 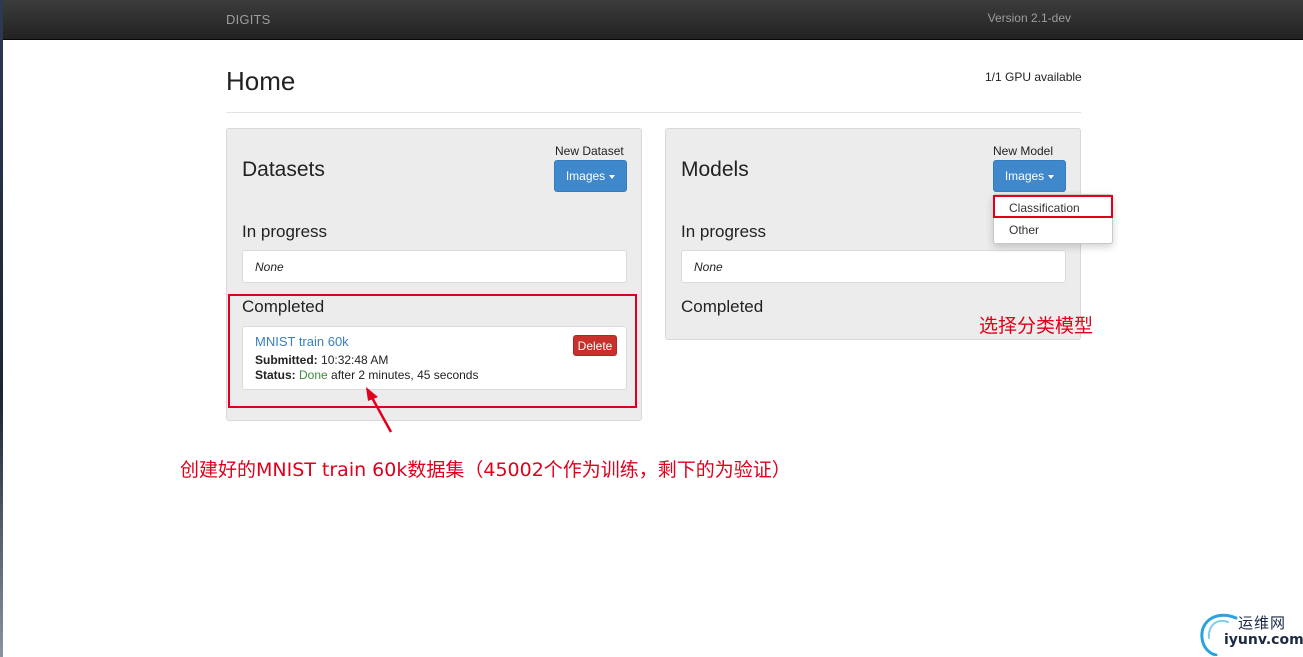 I want to click on datasets-in-progress-heading: In progress, so click(x=285, y=231).